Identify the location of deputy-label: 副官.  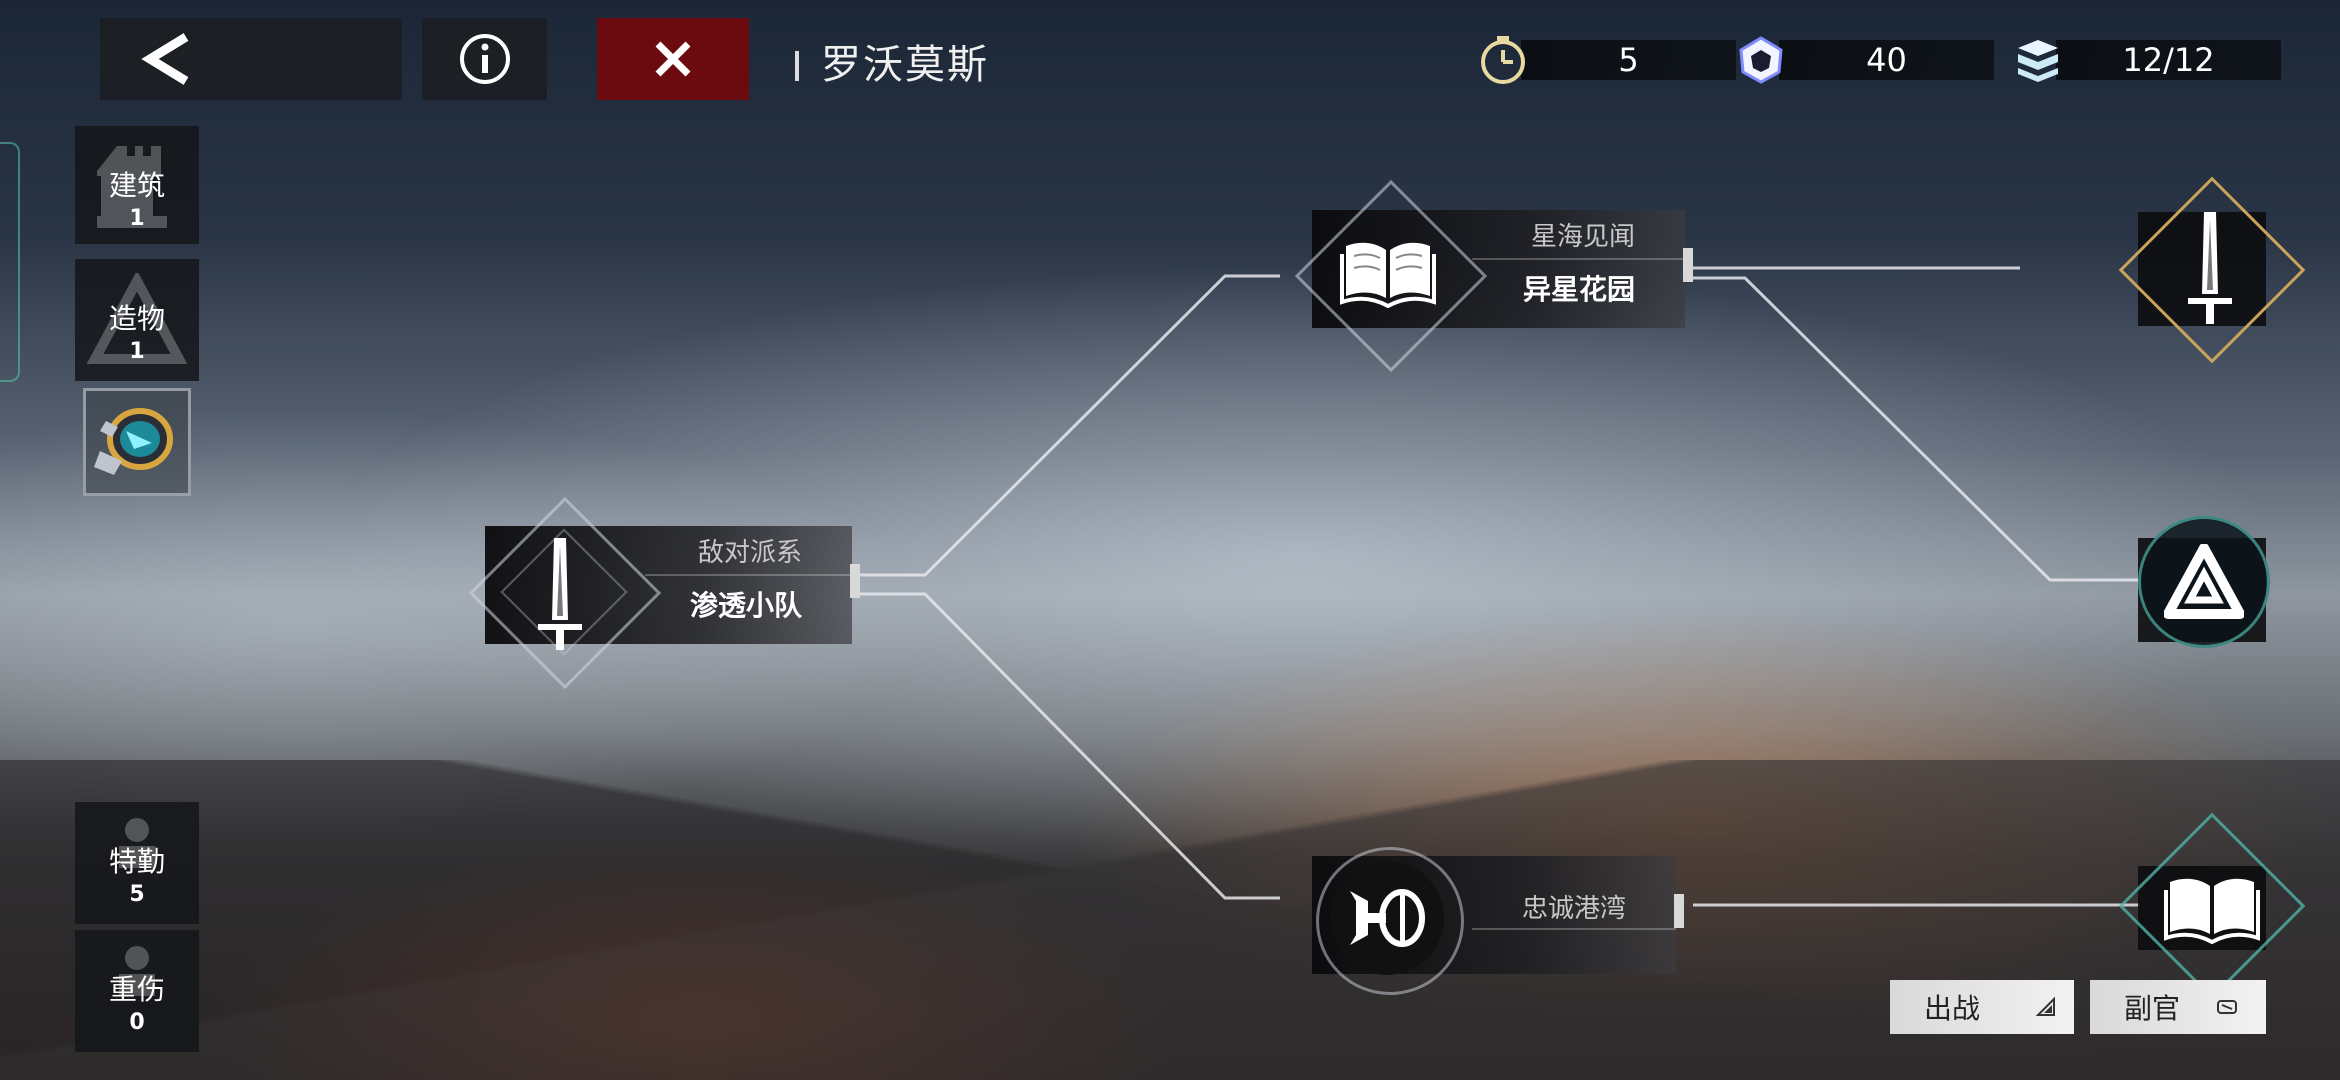
(2152, 1008).